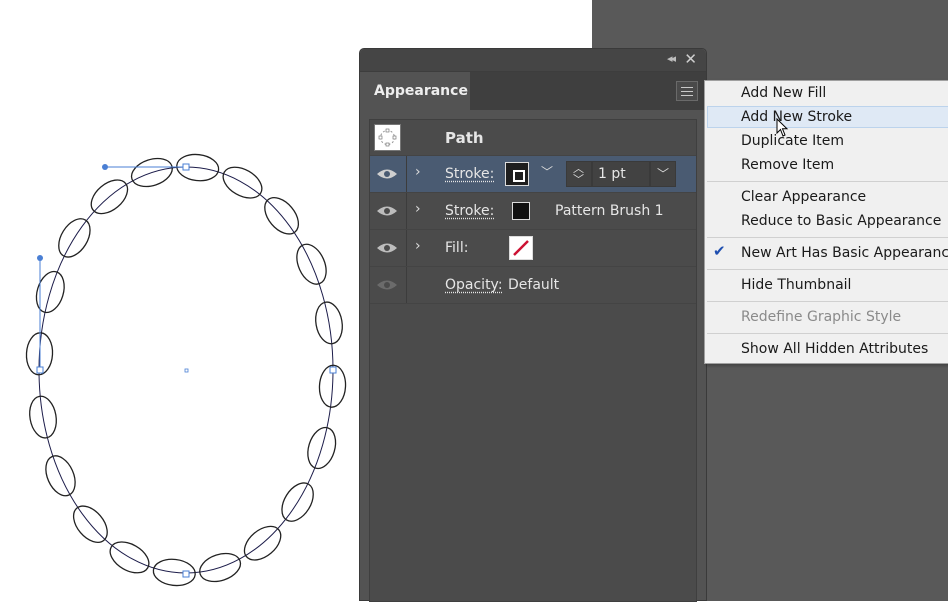 The width and height of the screenshot is (948, 602). Describe the element at coordinates (796, 285) in the screenshot. I see `menu-item-hide-thumbnail: Hide Thumbnail` at that location.